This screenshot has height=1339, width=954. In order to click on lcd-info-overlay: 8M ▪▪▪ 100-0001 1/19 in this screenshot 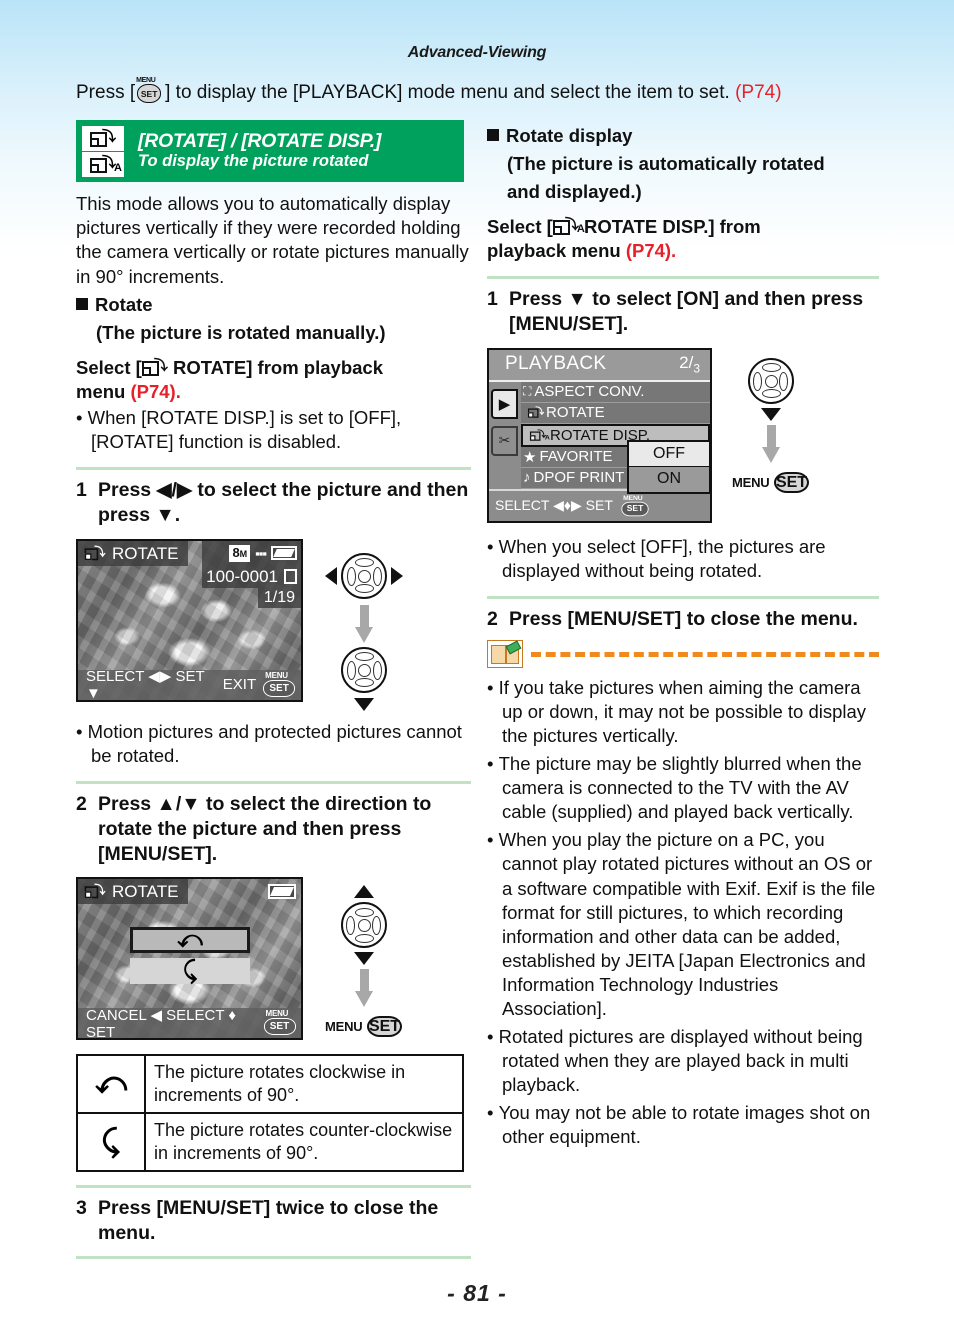, I will do `click(251, 574)`.